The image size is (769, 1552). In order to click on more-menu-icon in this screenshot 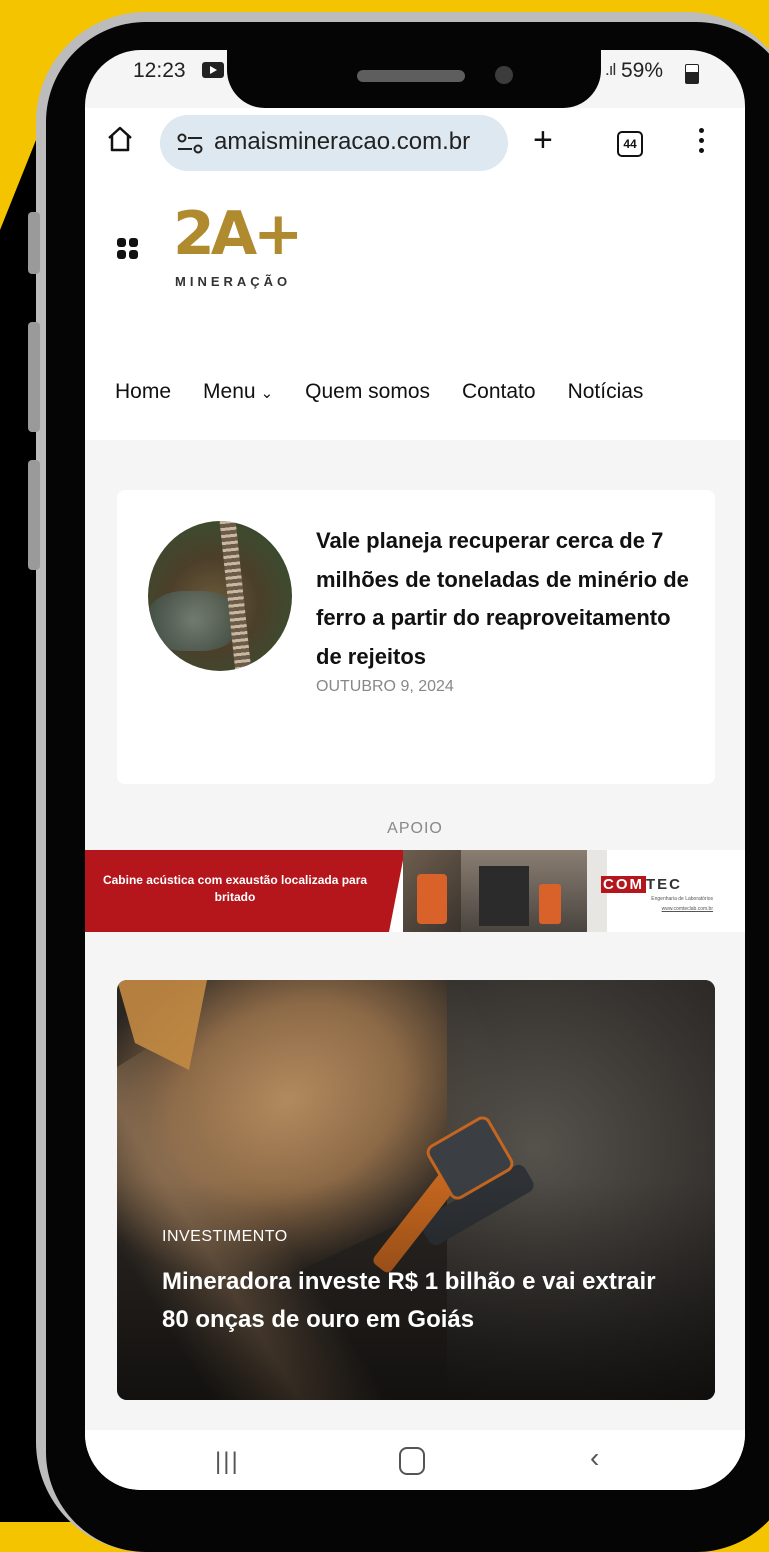, I will do `click(702, 143)`.